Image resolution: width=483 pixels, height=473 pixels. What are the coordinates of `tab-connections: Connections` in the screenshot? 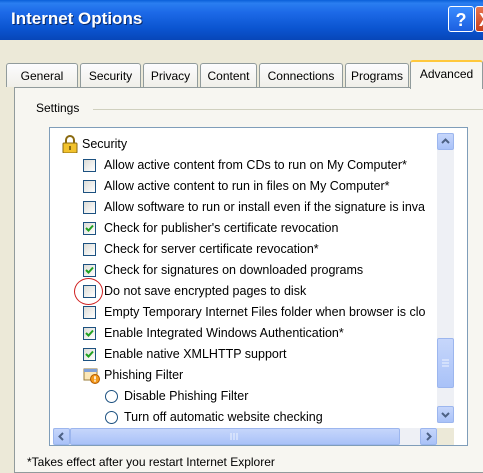 It's located at (301, 75).